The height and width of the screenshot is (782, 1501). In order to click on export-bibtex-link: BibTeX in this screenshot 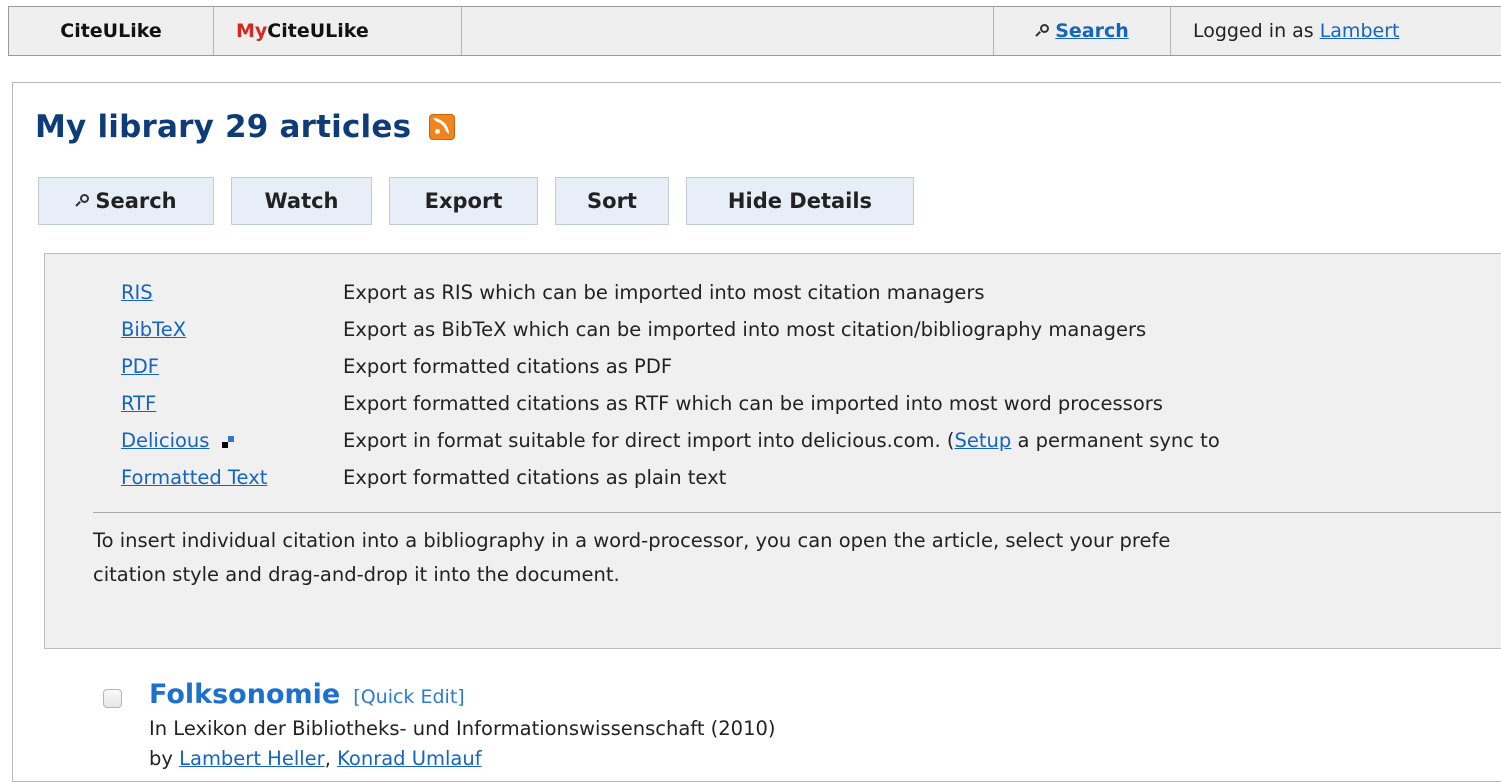, I will do `click(153, 329)`.